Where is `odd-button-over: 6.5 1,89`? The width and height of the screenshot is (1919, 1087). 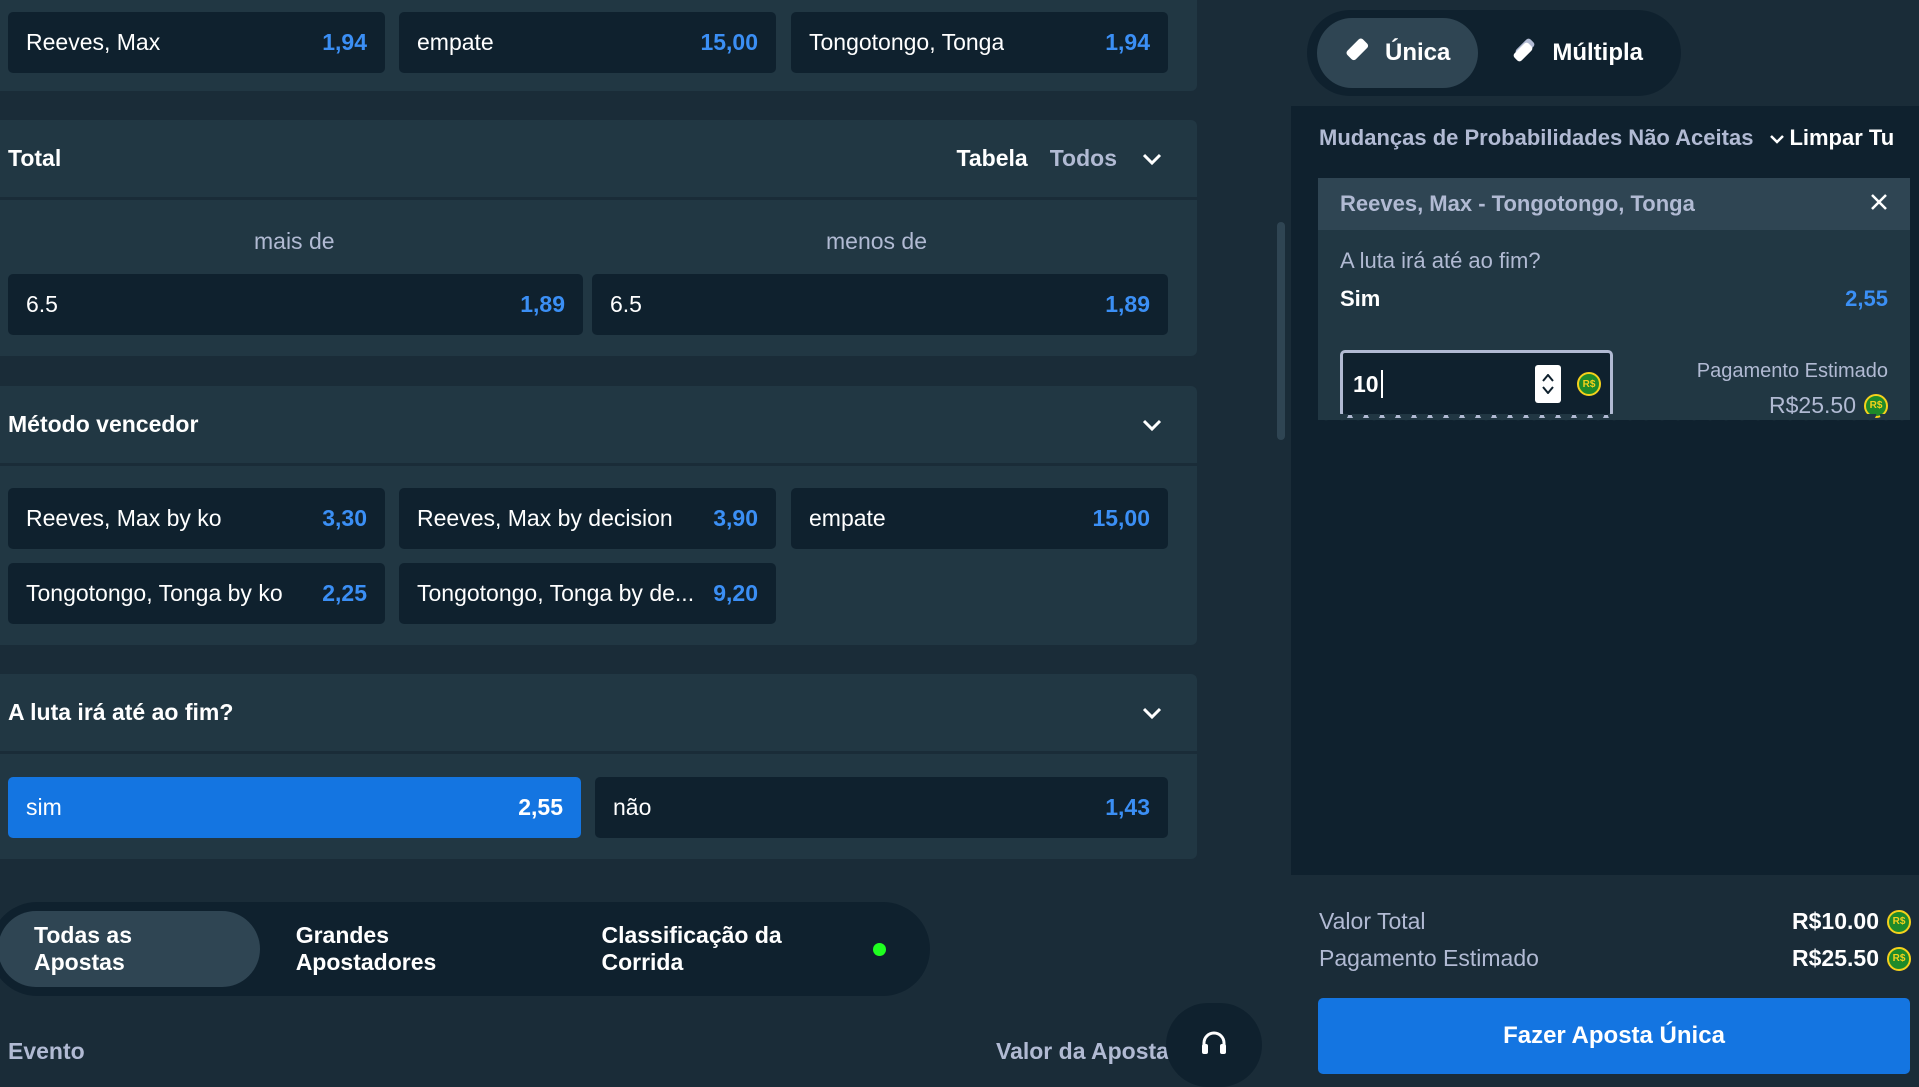 odd-button-over: 6.5 1,89 is located at coordinates (295, 304).